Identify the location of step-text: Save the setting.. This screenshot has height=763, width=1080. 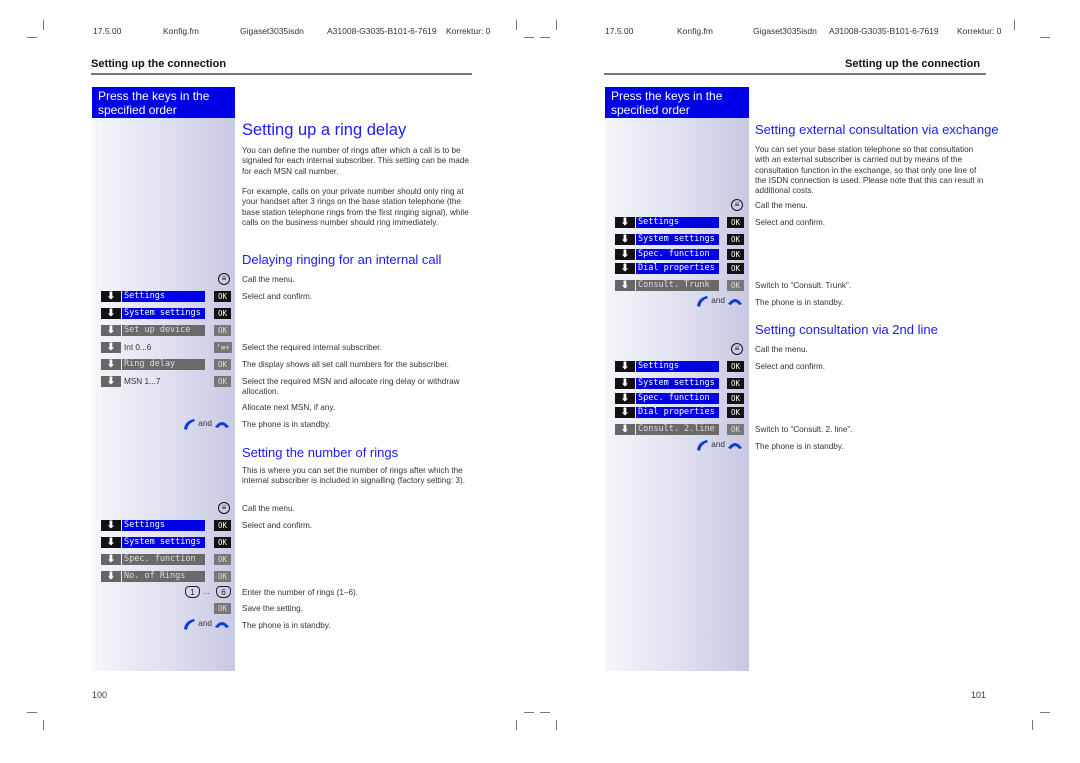
(272, 608).